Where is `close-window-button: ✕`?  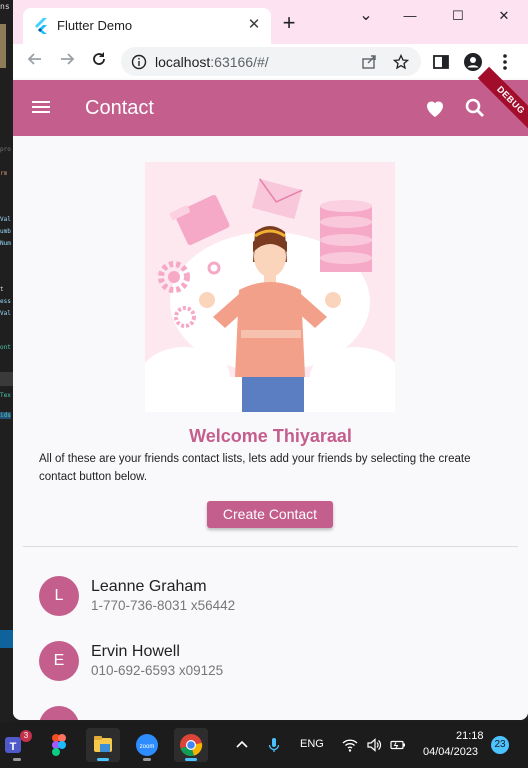 close-window-button: ✕ is located at coordinates (504, 16).